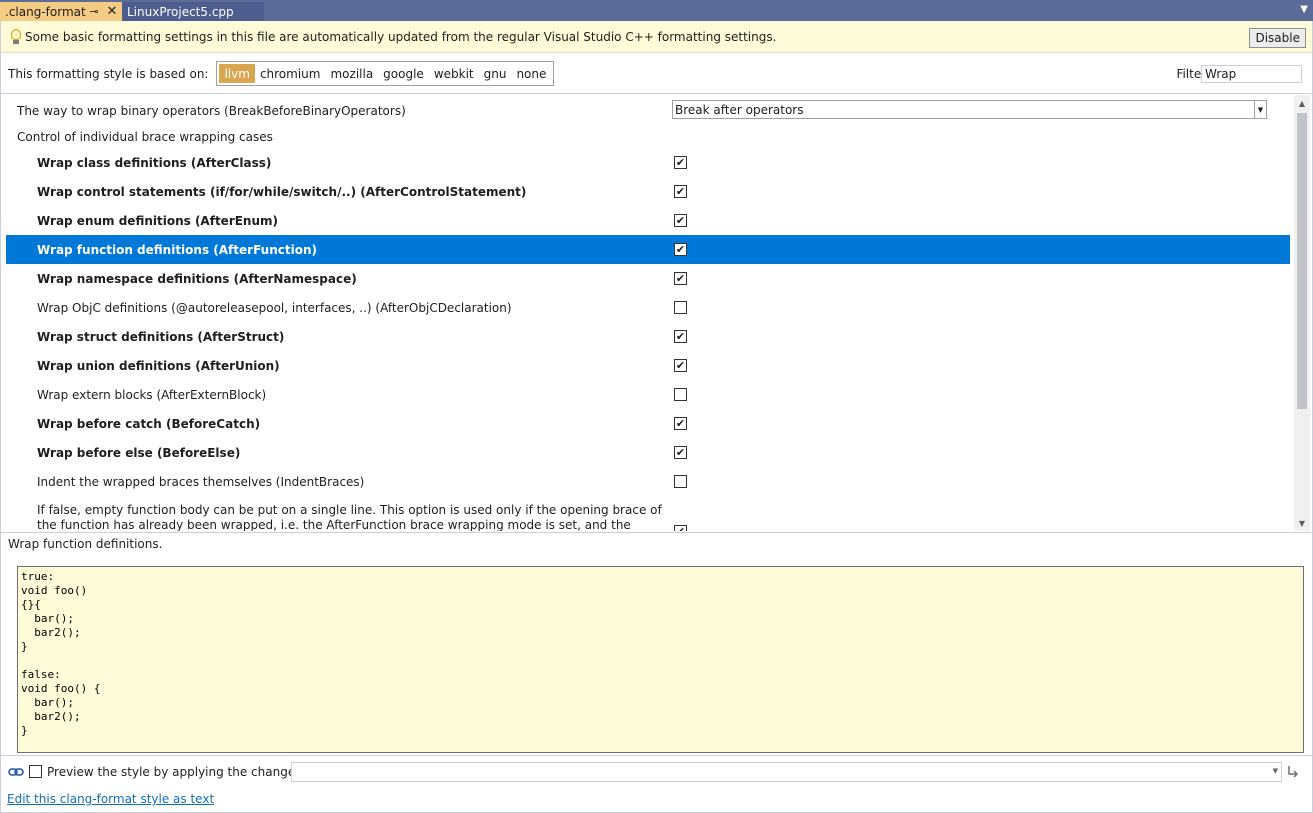  What do you see at coordinates (158, 365) in the screenshot?
I see `setting-label: Wrap union definitions (AfterUnion)` at bounding box center [158, 365].